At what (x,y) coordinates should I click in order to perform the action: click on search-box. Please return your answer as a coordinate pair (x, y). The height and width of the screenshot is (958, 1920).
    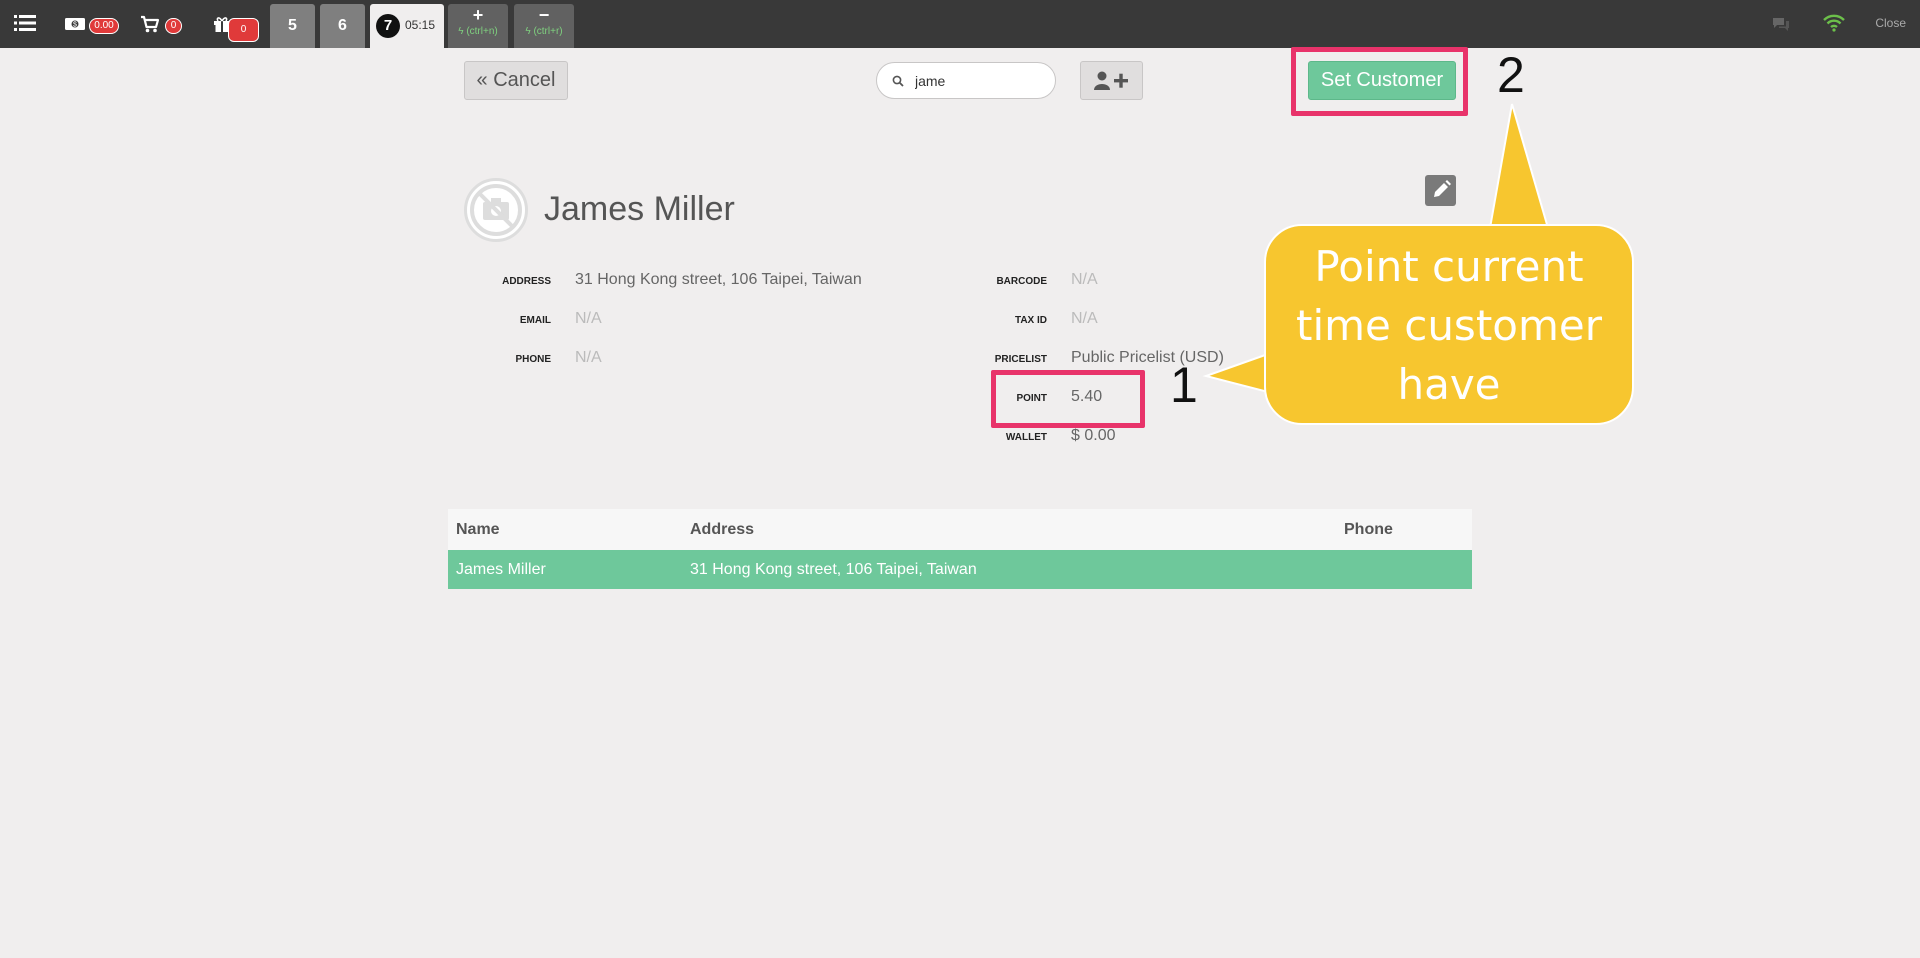
    Looking at the image, I should click on (966, 80).